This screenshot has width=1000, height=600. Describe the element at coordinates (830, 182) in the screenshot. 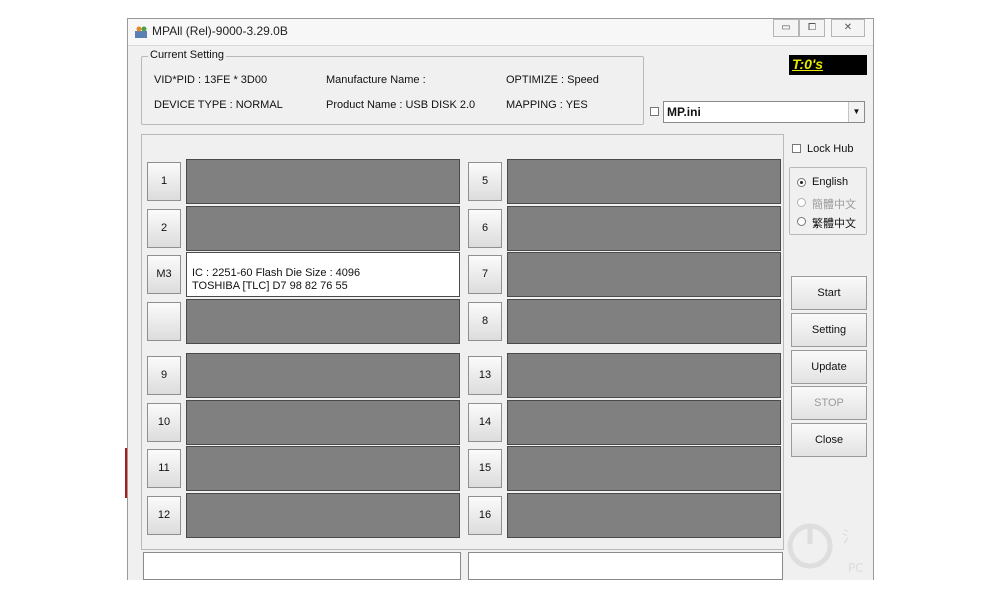

I see `language-english-label: English` at that location.